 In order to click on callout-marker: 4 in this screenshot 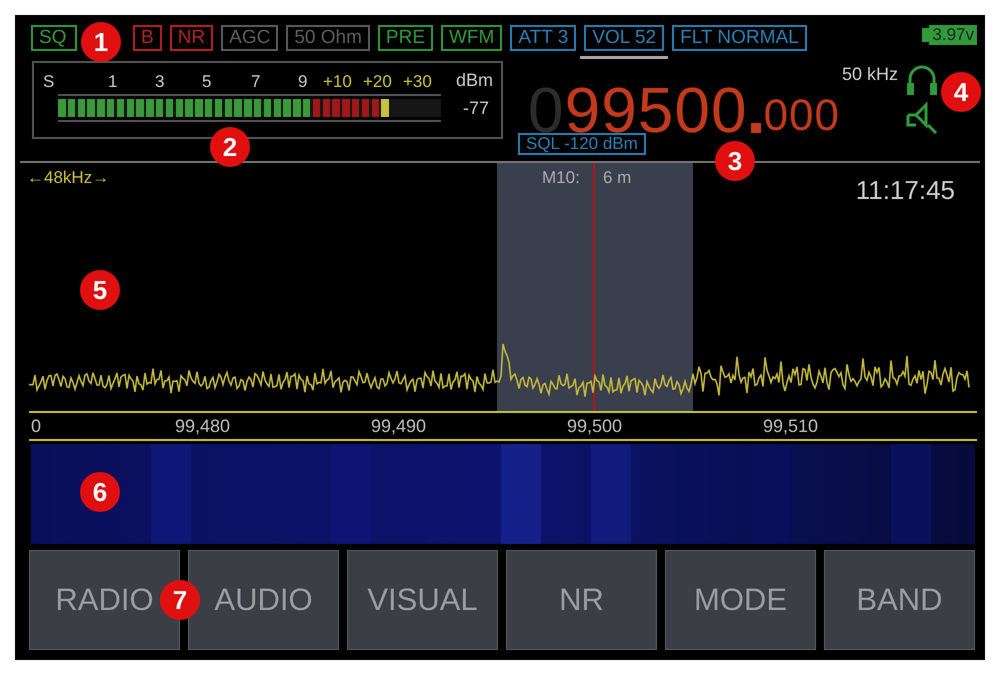, I will do `click(961, 92)`.